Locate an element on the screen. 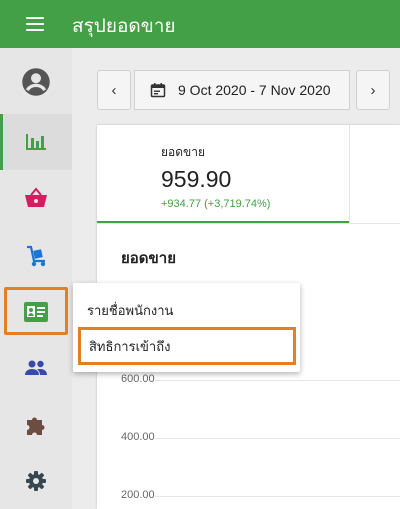 The width and height of the screenshot is (400, 509). metric-change: +934.77 (+3,719.74%) is located at coordinates (216, 204).